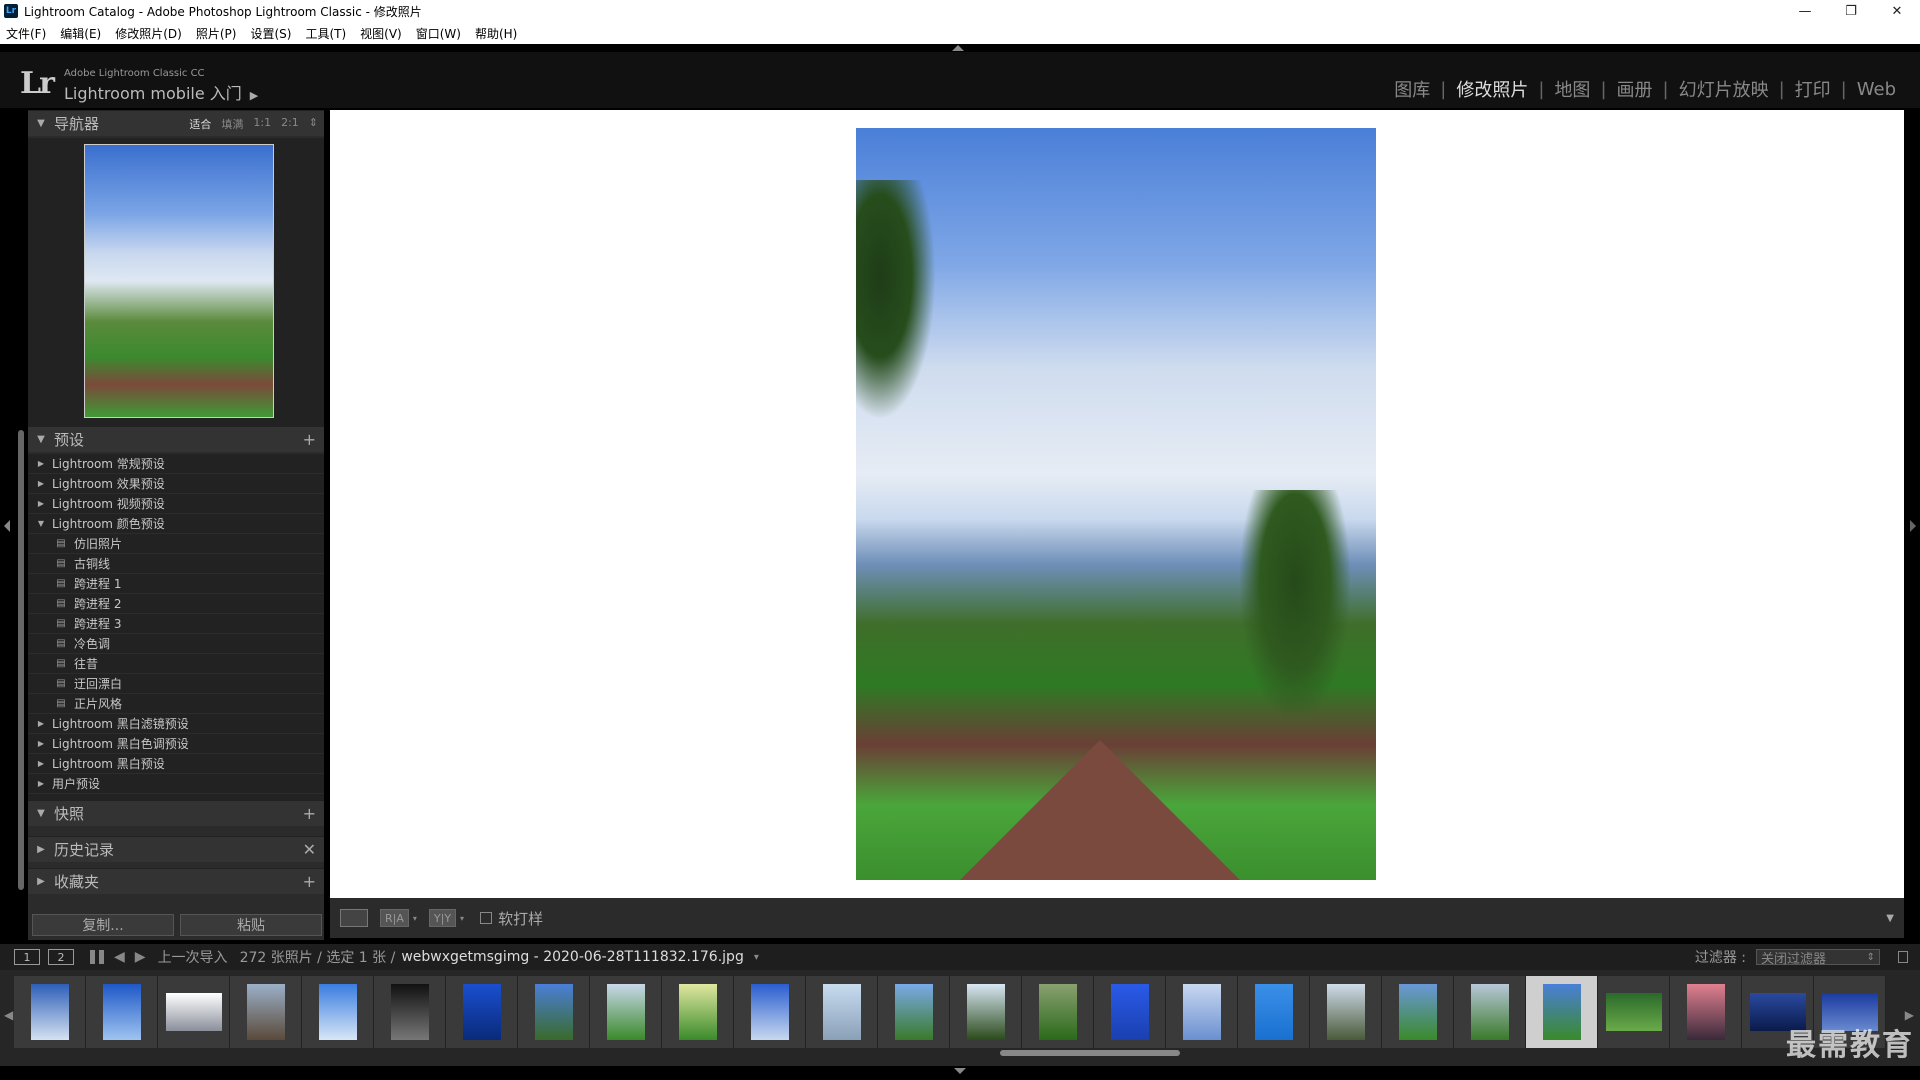 Image resolution: width=1920 pixels, height=1080 pixels. Describe the element at coordinates (176, 524) in the screenshot. I see `preset-folder: ▼ Lightroom 颜色预设` at that location.